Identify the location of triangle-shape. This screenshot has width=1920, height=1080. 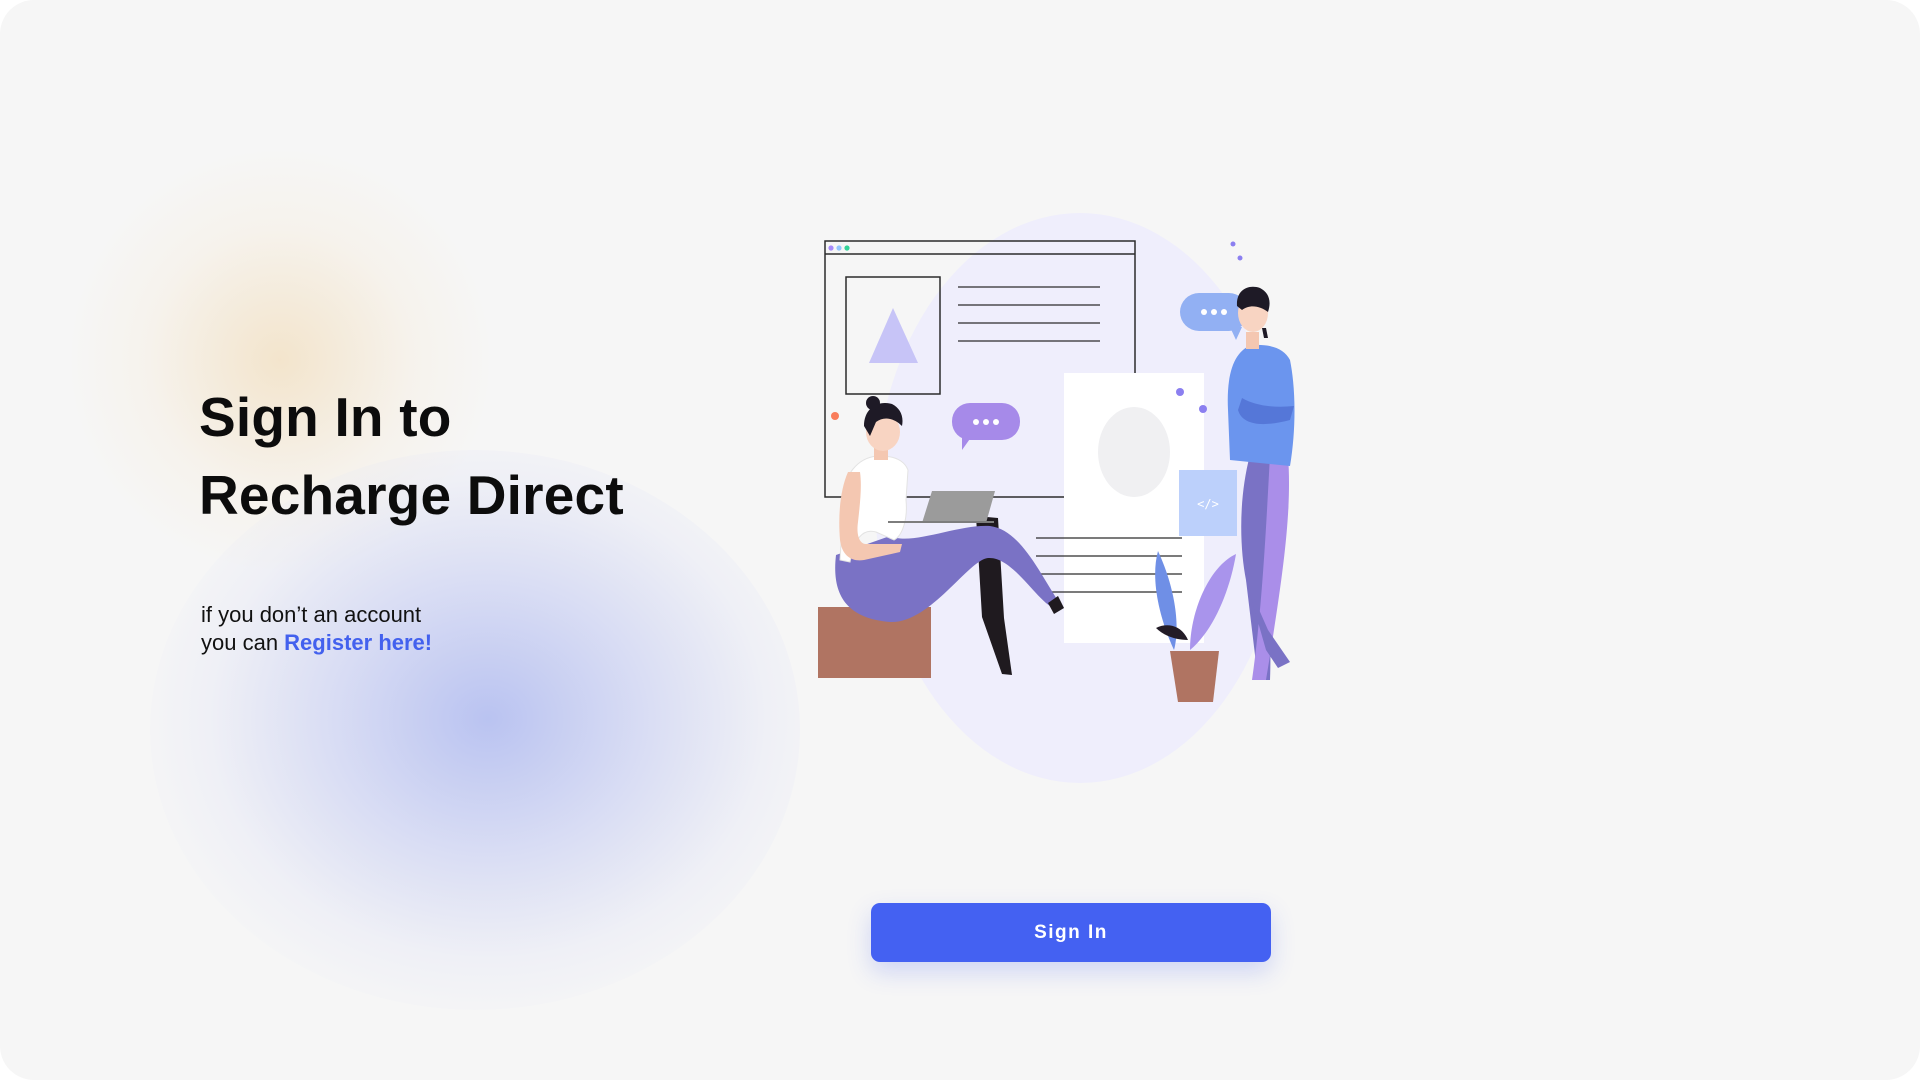
(893, 335).